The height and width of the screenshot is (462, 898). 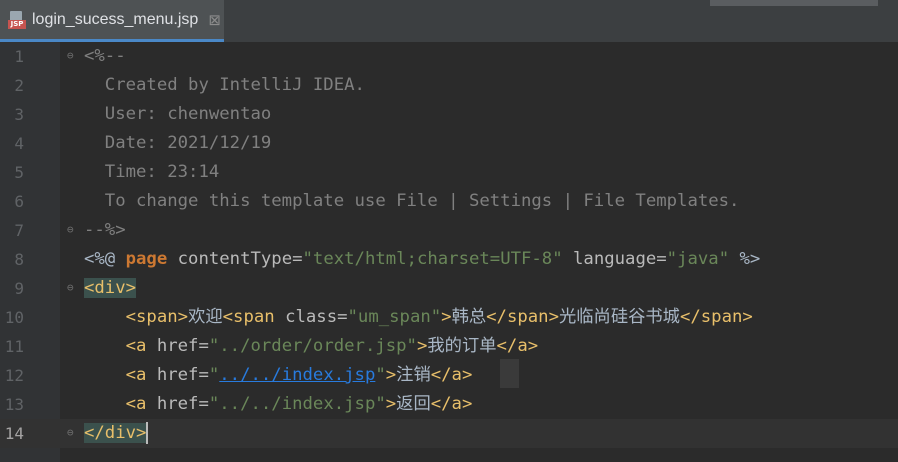 What do you see at coordinates (14, 317) in the screenshot?
I see `line-number: 10` at bounding box center [14, 317].